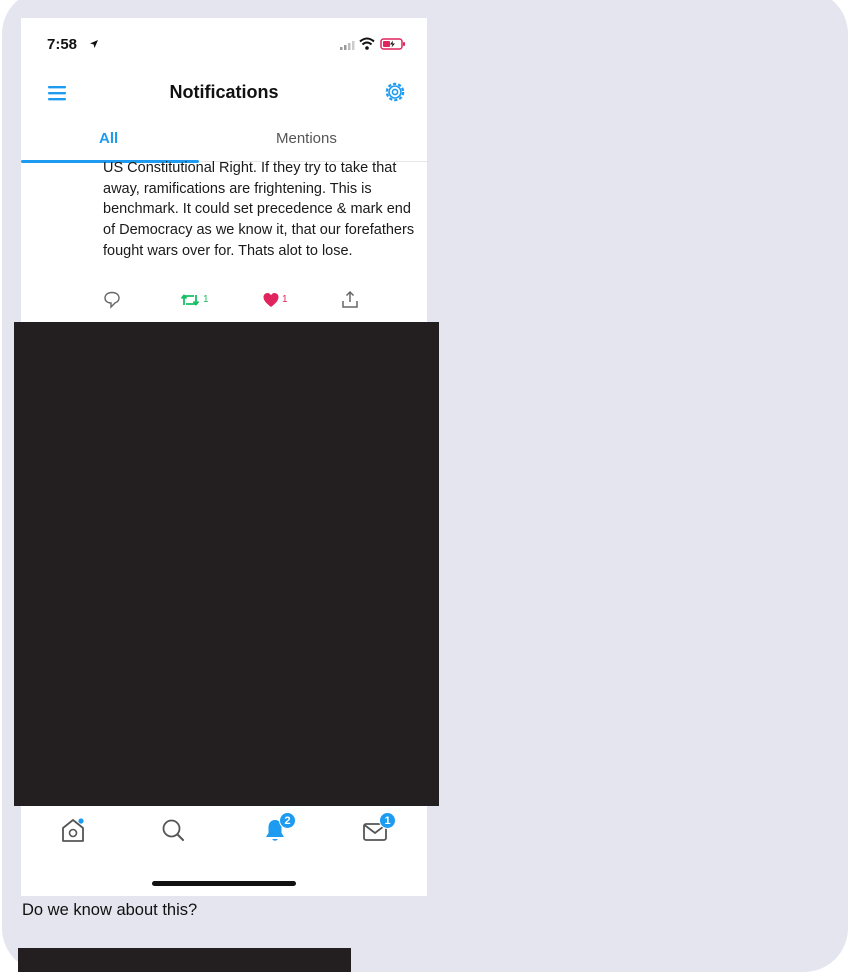  I want to click on redaction-bar, so click(184, 960).